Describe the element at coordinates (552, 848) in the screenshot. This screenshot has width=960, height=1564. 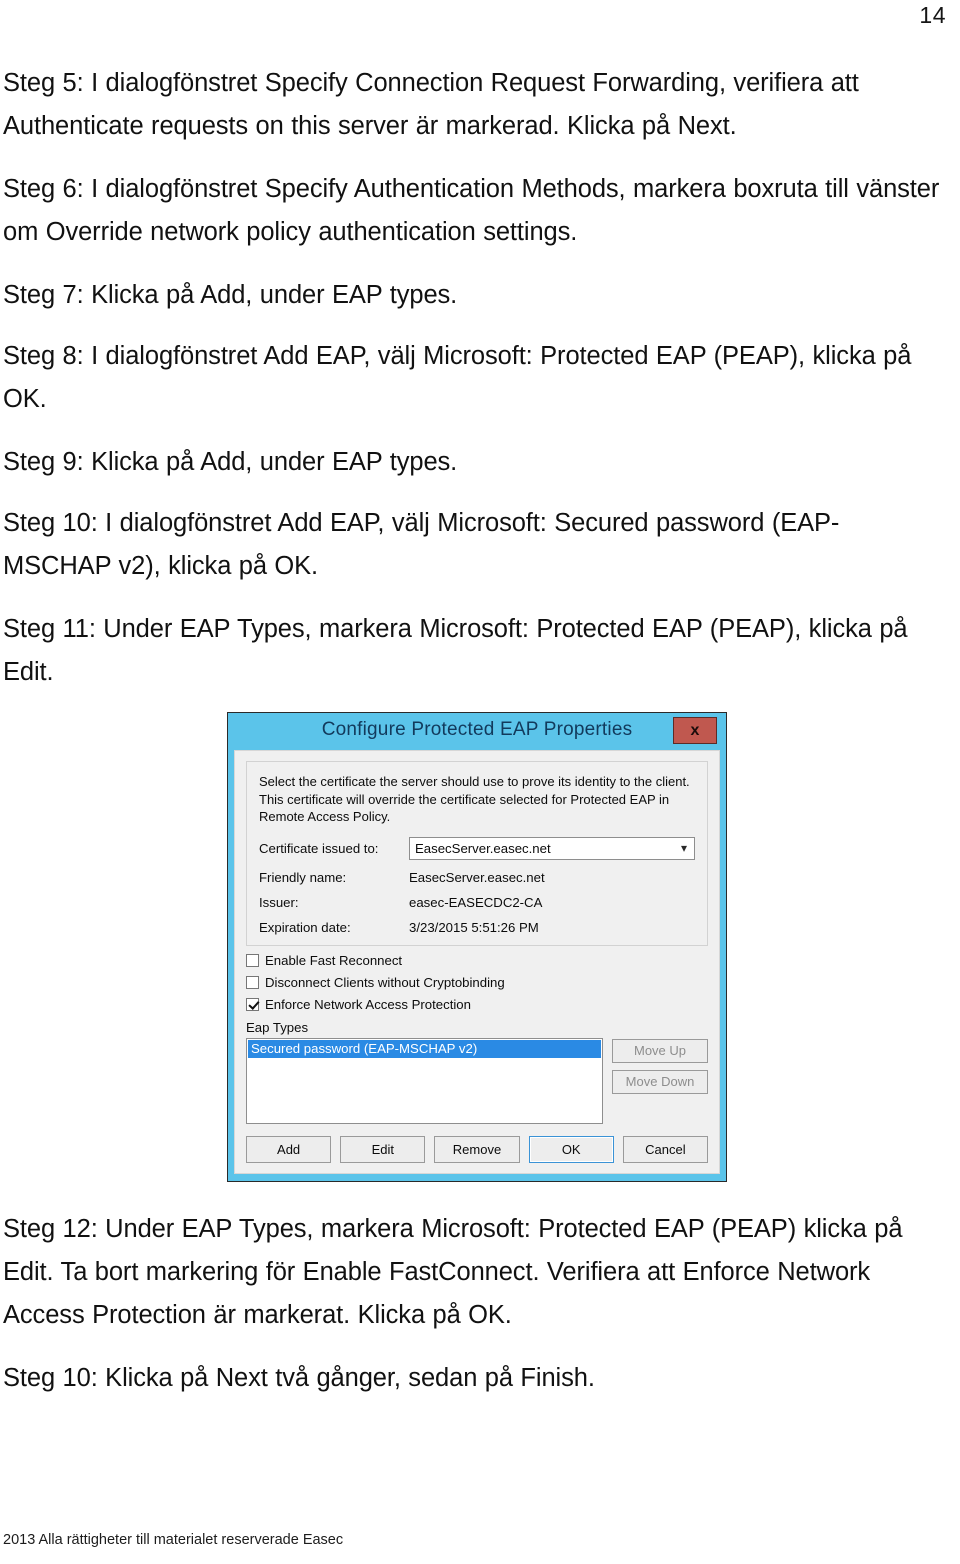
I see `certificate-issued-to-select: EasecServer.easec.net ▾` at that location.